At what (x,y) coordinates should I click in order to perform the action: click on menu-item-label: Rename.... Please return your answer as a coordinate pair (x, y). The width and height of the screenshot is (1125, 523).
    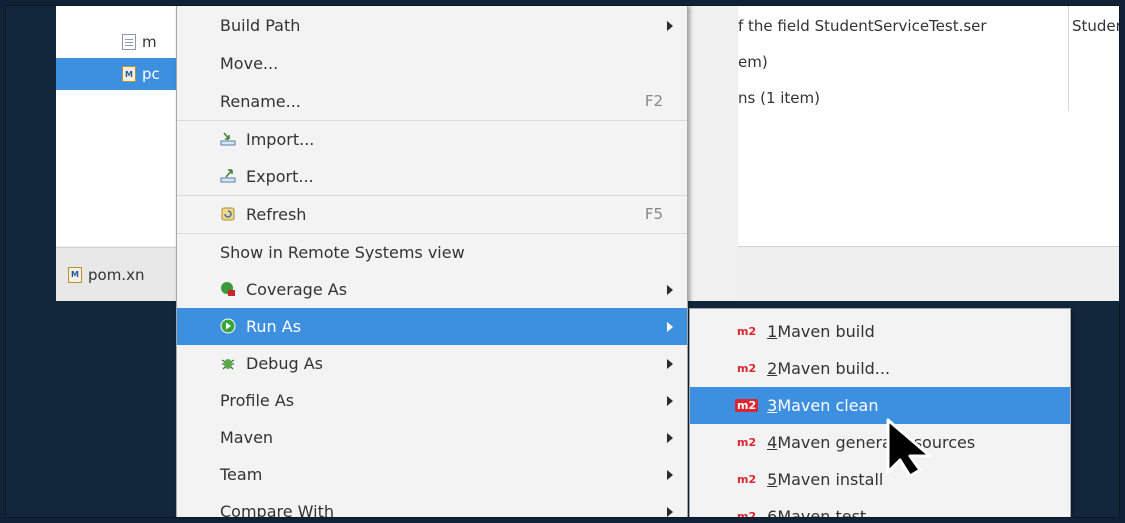
    Looking at the image, I should click on (260, 101).